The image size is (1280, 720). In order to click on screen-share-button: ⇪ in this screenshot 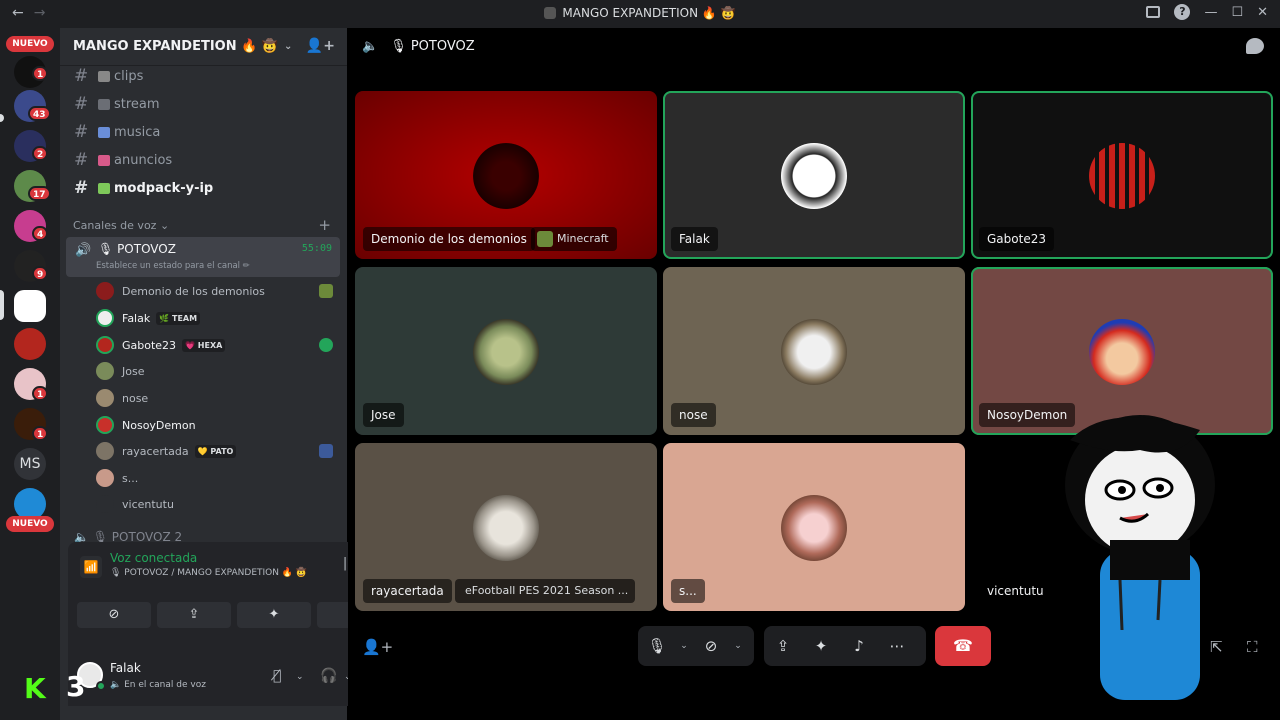, I will do `click(194, 615)`.